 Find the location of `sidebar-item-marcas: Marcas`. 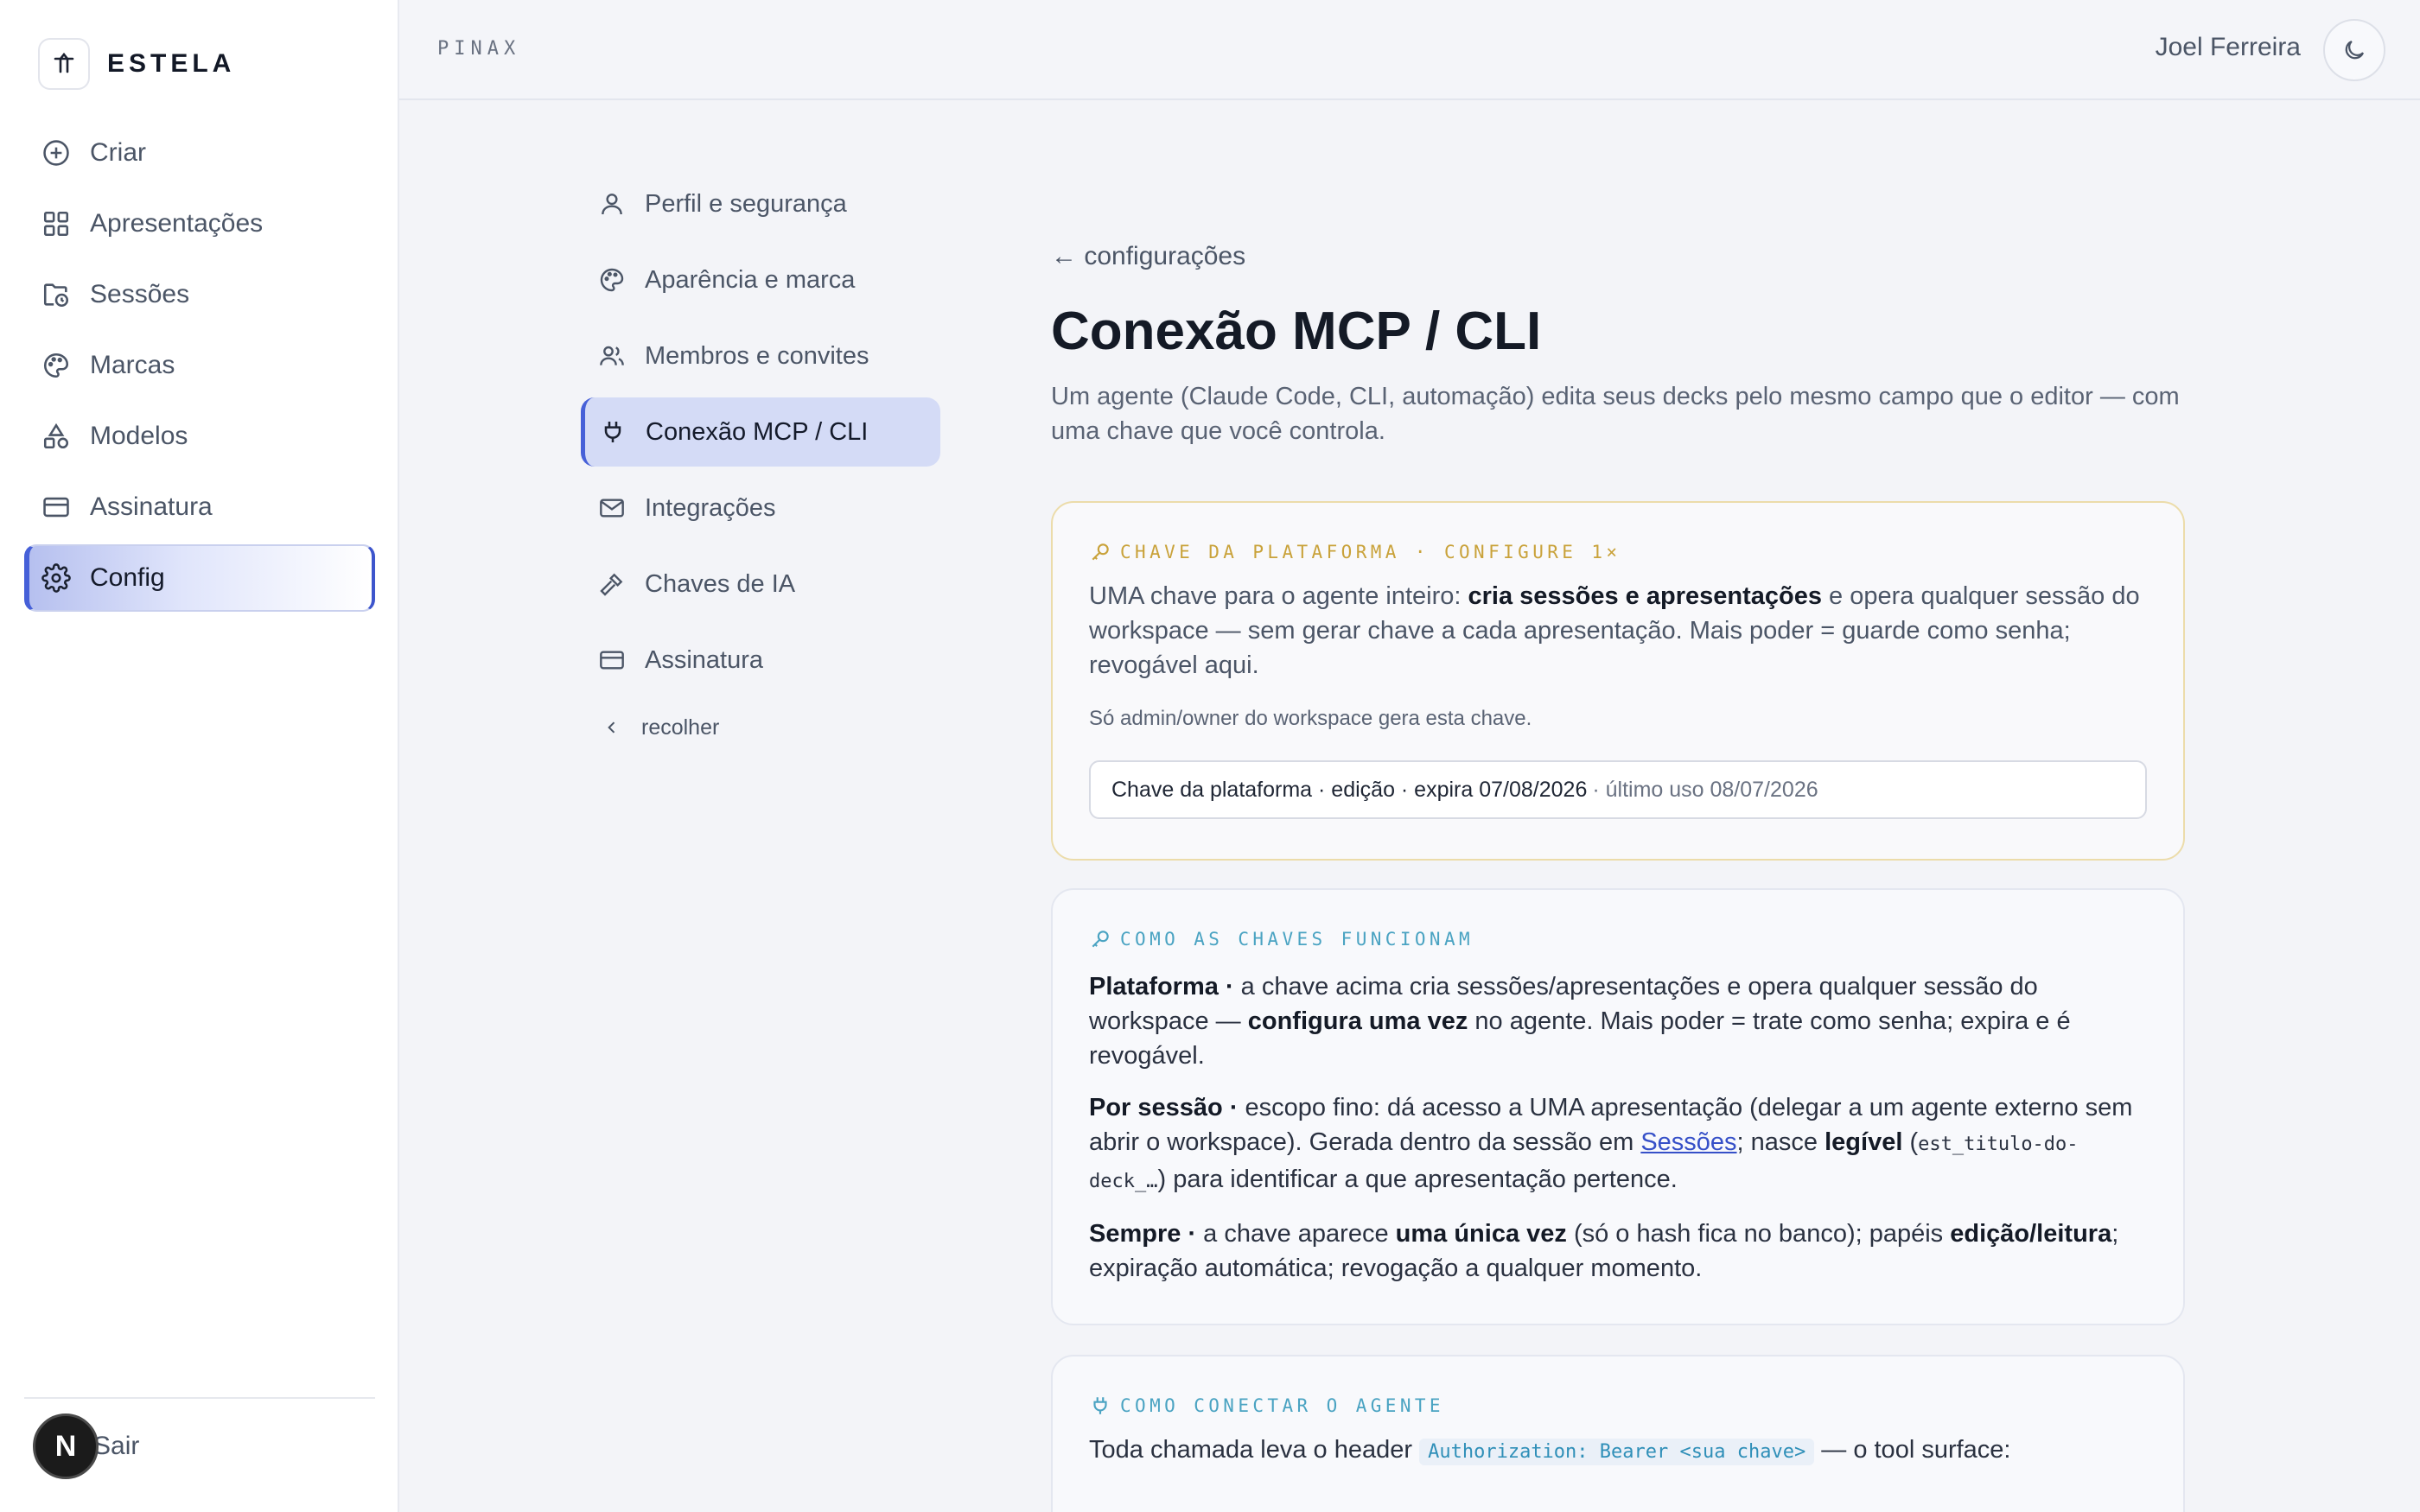

sidebar-item-marcas: Marcas is located at coordinates (199, 366).